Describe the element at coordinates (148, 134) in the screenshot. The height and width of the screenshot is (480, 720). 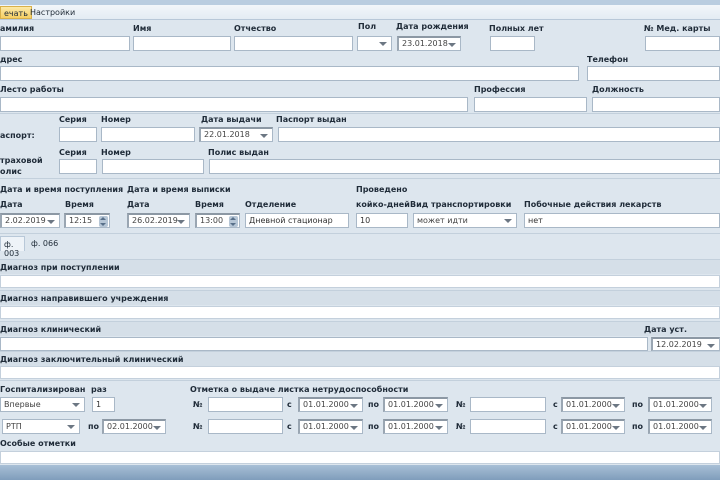
I see `passport-number-input` at that location.